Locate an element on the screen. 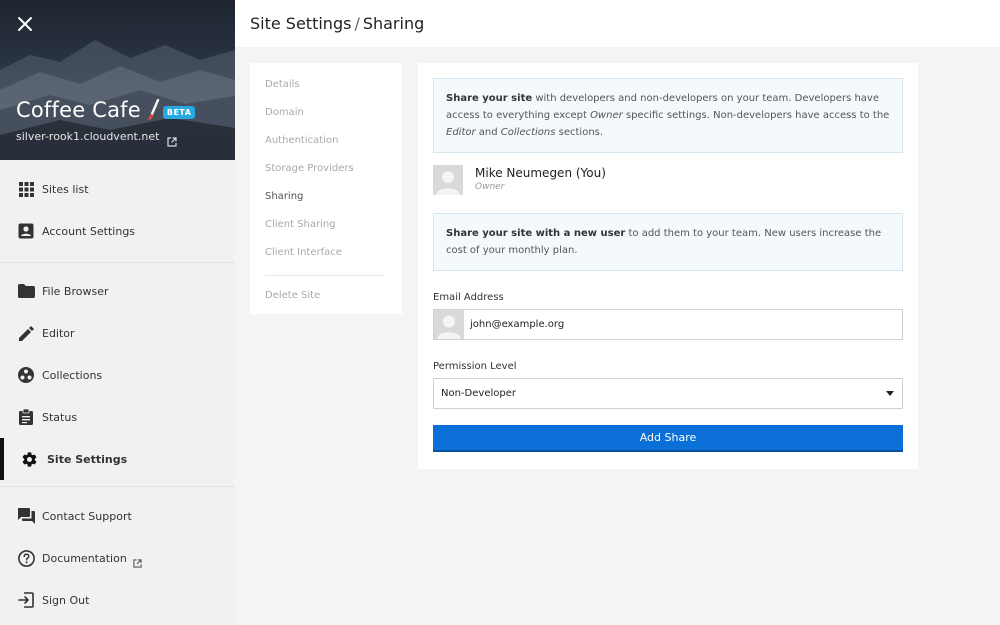 This screenshot has width=1000, height=625. sidebar-item-label: File Browser is located at coordinates (75, 291).